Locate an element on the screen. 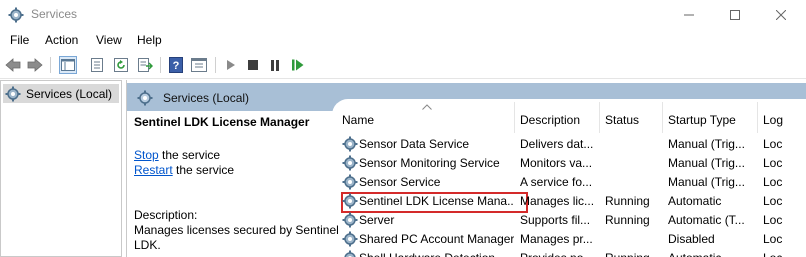 The height and width of the screenshot is (257, 806). action-pane-icon is located at coordinates (199, 65).